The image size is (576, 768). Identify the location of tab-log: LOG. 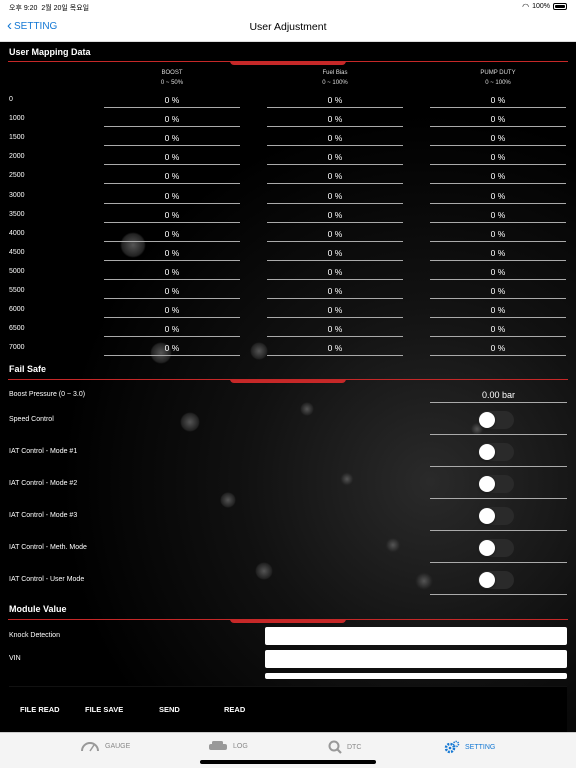
(228, 746).